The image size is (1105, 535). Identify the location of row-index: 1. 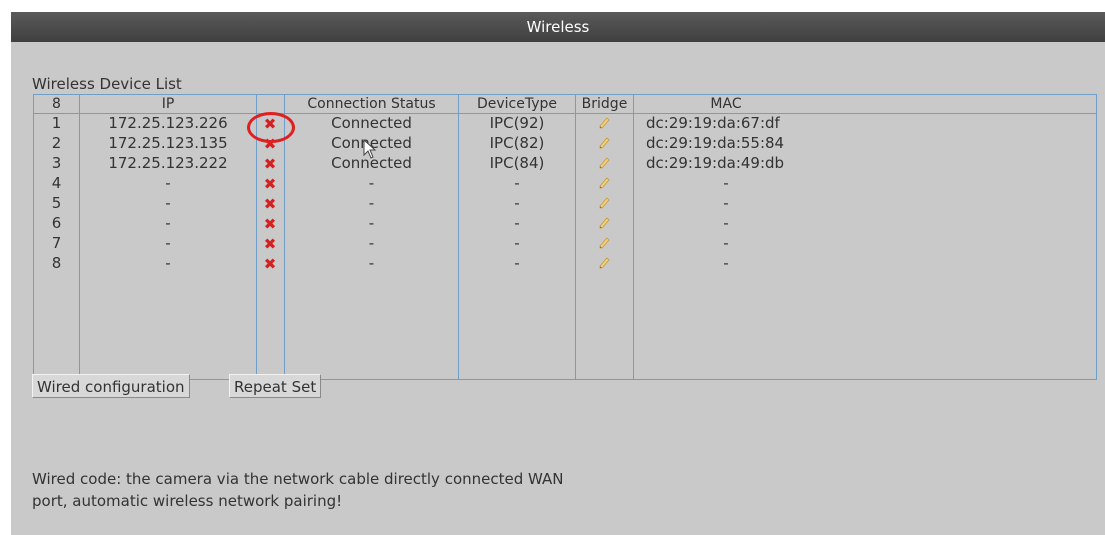
(56, 123).